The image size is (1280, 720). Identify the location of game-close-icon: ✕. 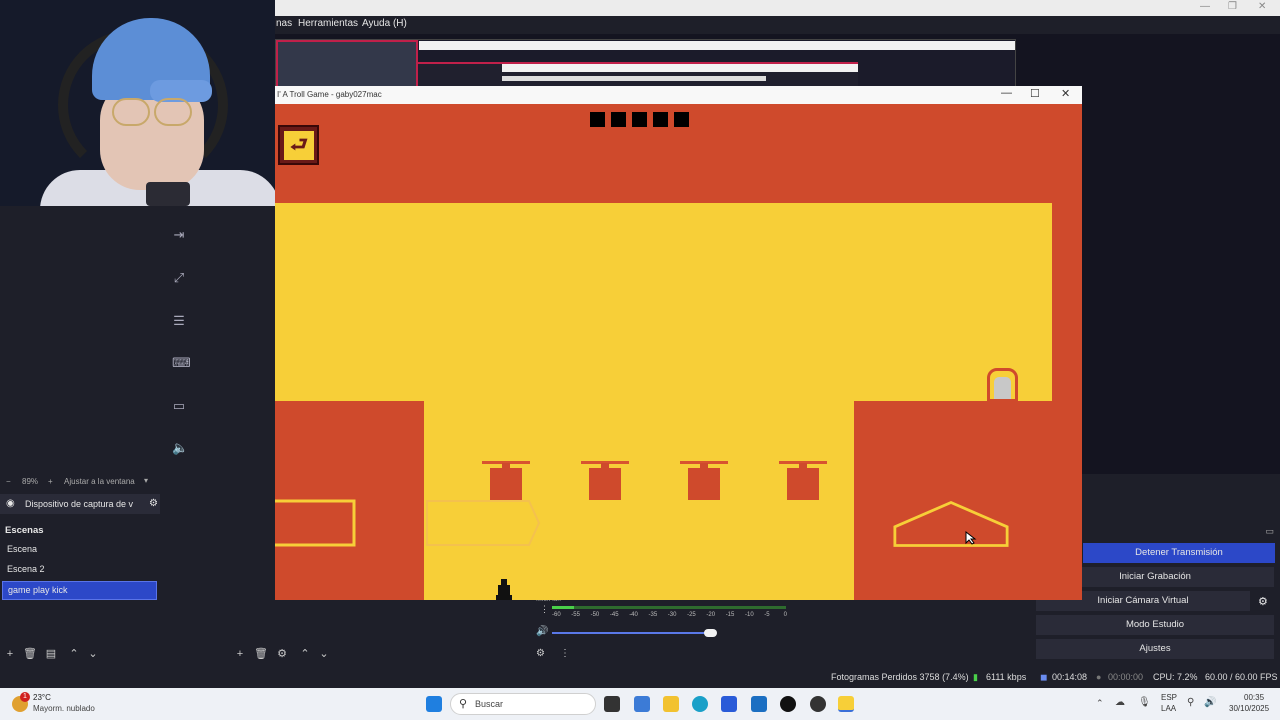
(1065, 93).